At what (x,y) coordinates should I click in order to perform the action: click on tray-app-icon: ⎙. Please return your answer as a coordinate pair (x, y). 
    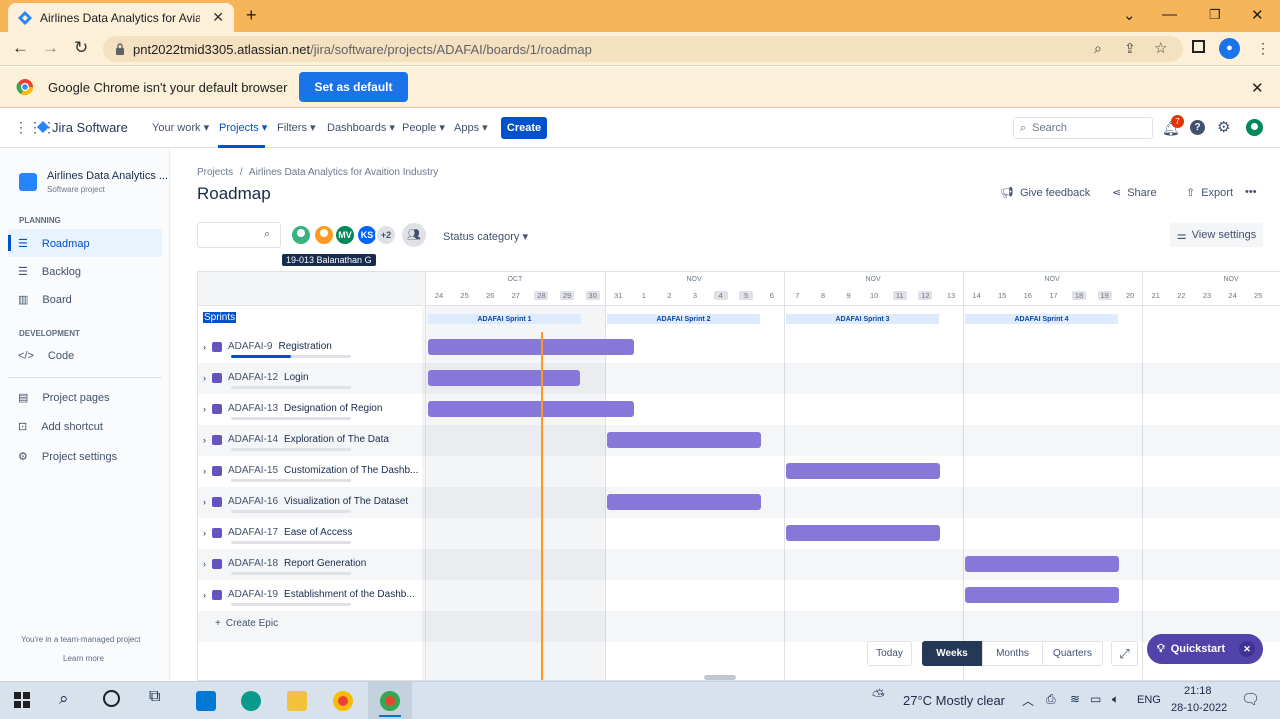
    Looking at the image, I should click on (1051, 699).